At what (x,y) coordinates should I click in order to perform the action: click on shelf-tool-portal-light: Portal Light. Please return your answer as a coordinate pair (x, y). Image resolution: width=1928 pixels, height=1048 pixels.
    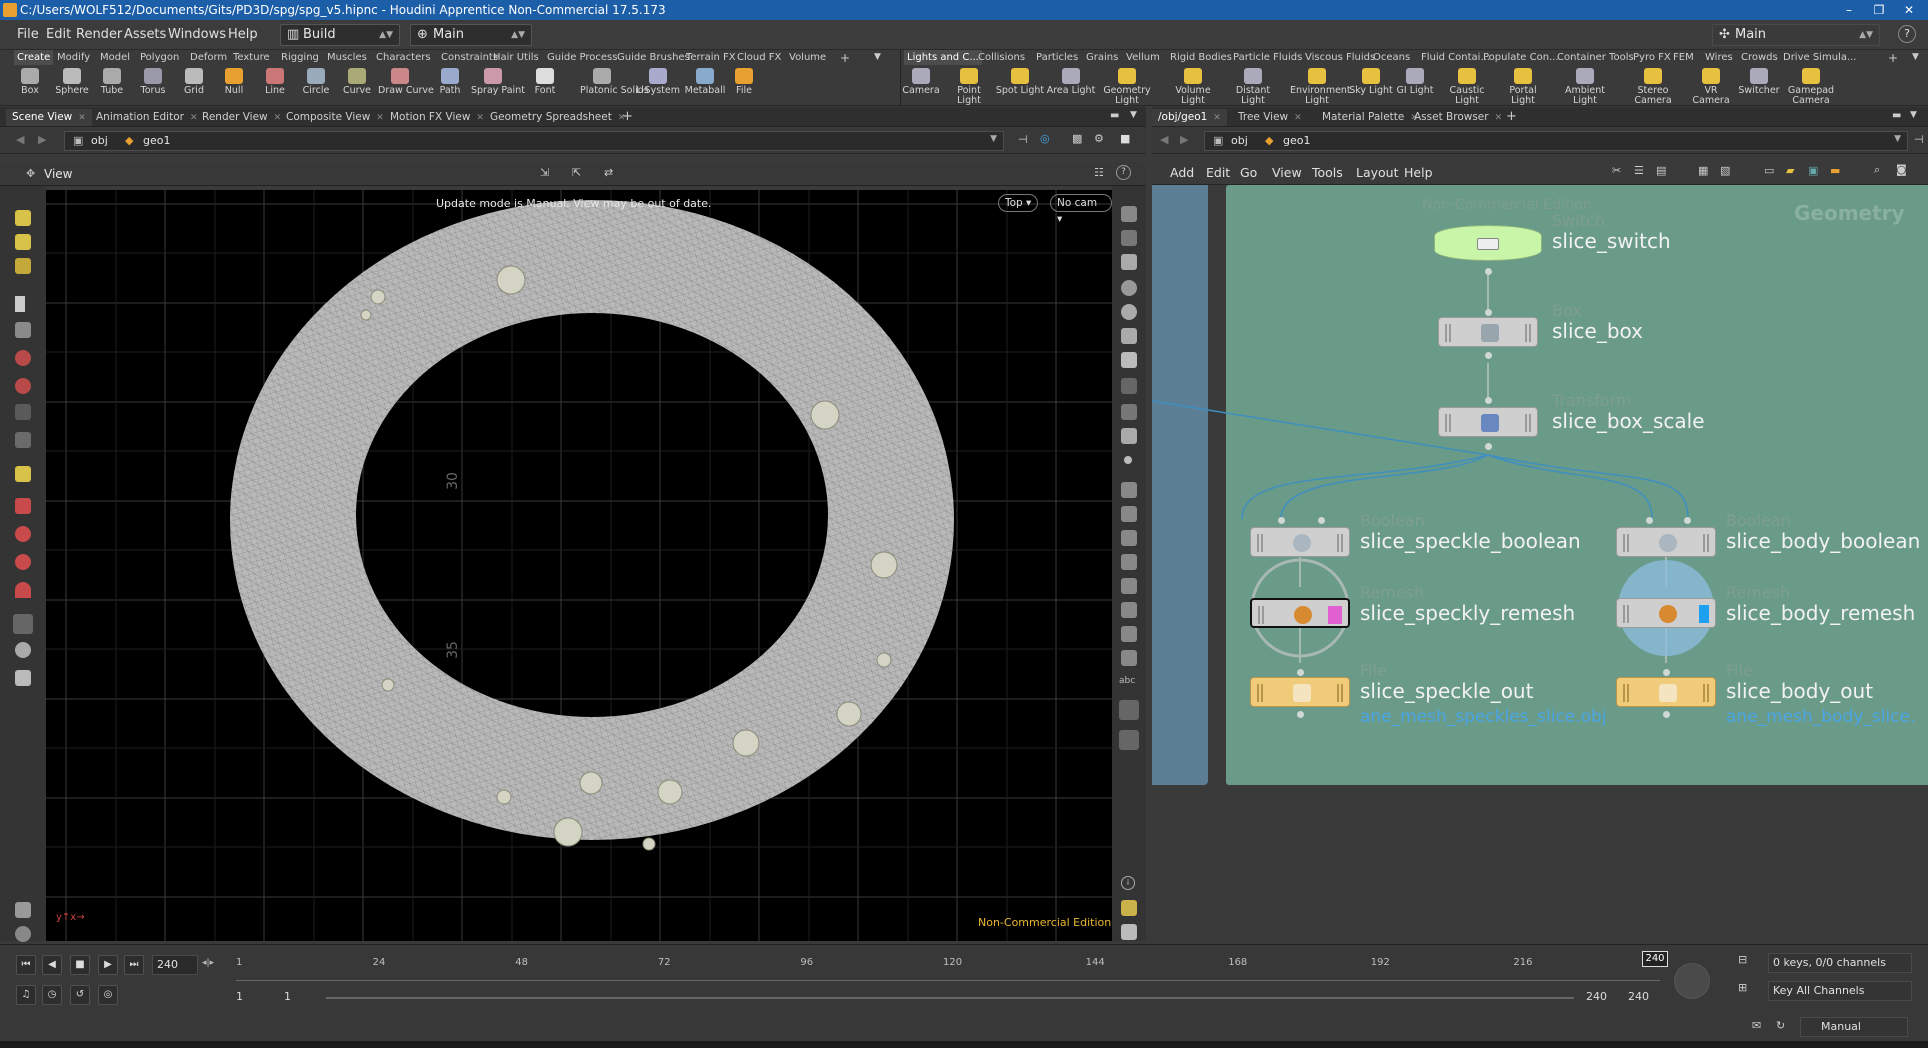
    Looking at the image, I should click on (1523, 86).